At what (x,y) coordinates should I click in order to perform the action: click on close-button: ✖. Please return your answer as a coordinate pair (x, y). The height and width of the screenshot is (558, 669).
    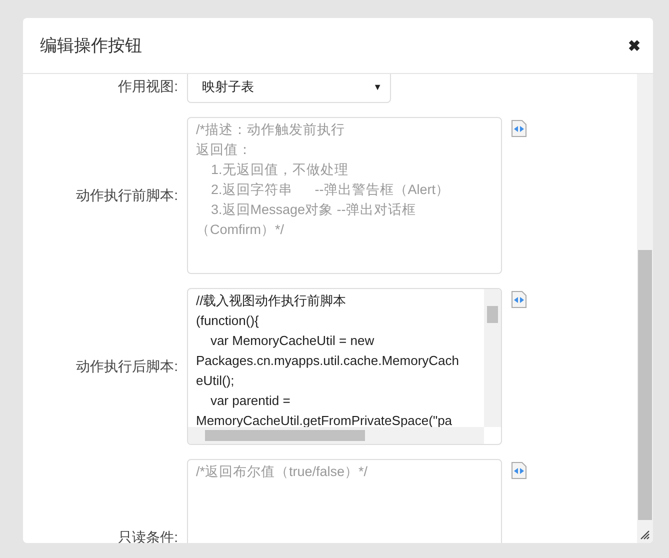
    Looking at the image, I should click on (634, 45).